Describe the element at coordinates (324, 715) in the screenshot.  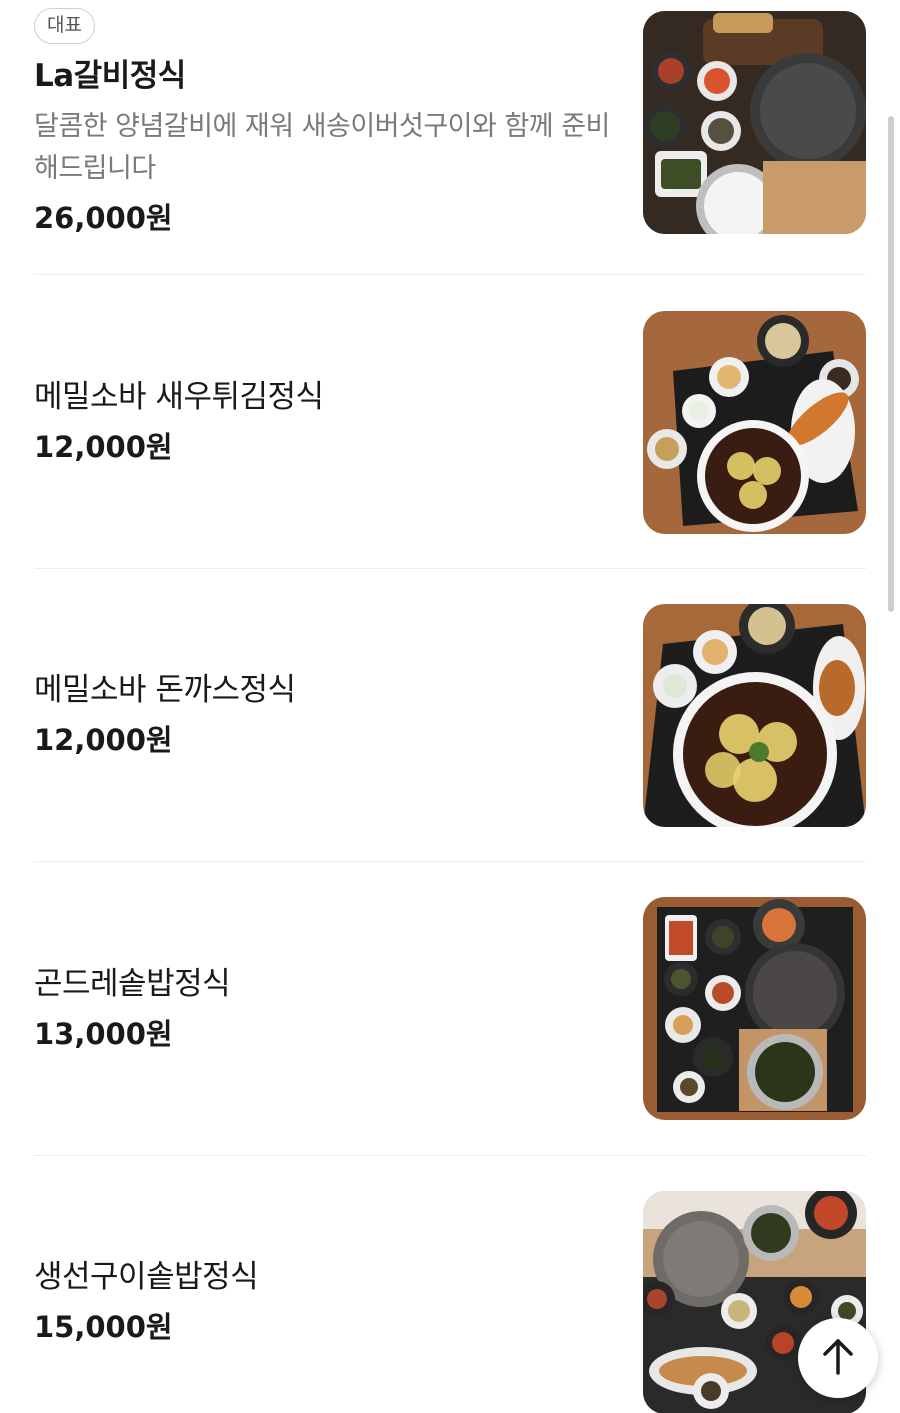
I see `menu-item-text: 메밀소바 돈까스정식 12,000원` at that location.